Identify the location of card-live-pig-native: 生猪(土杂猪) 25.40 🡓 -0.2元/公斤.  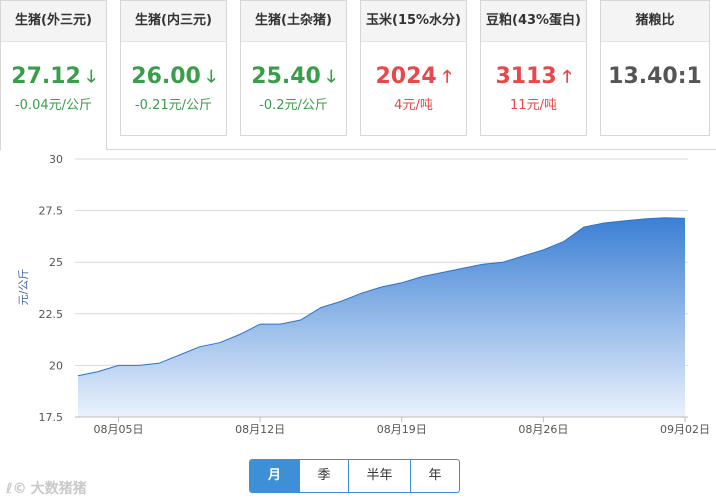
(293, 68).